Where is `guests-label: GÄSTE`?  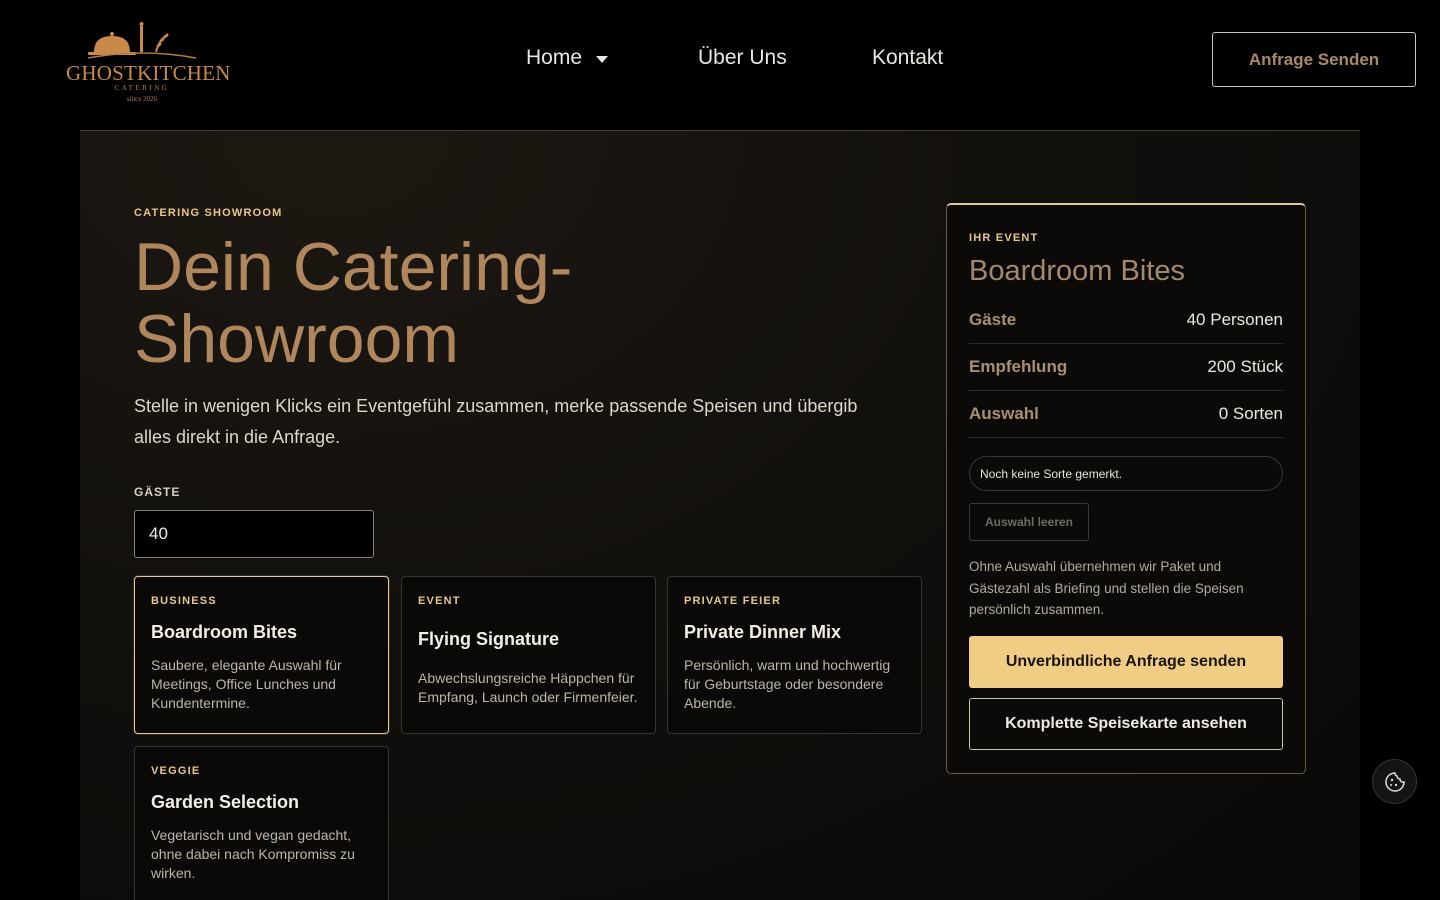 guests-label: GÄSTE is located at coordinates (157, 492).